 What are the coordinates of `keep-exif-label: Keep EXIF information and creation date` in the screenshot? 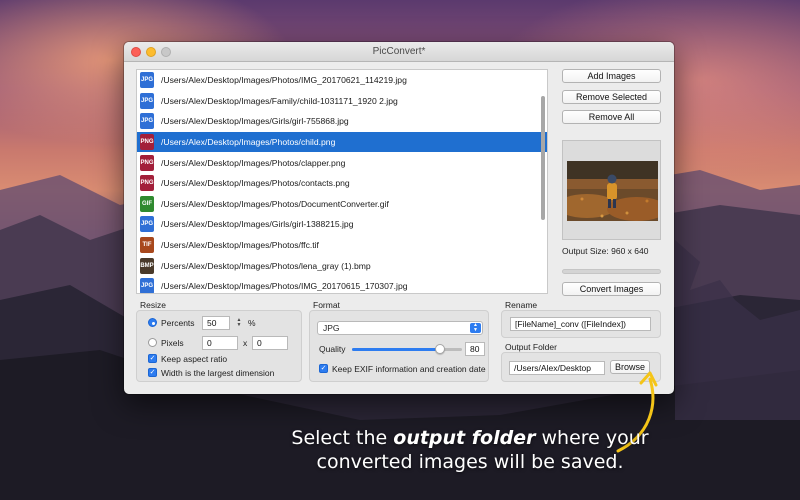 It's located at (409, 369).